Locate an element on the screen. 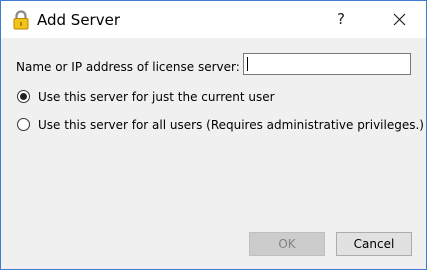 Image resolution: width=427 pixels, height=270 pixels. radio-button-unselected is located at coordinates (23, 124).